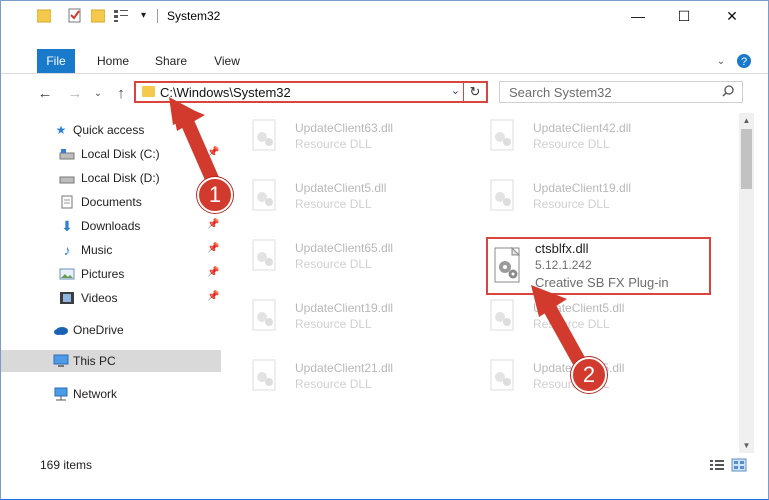 The image size is (769, 500). I want to click on step-2-badge: 2, so click(589, 375).